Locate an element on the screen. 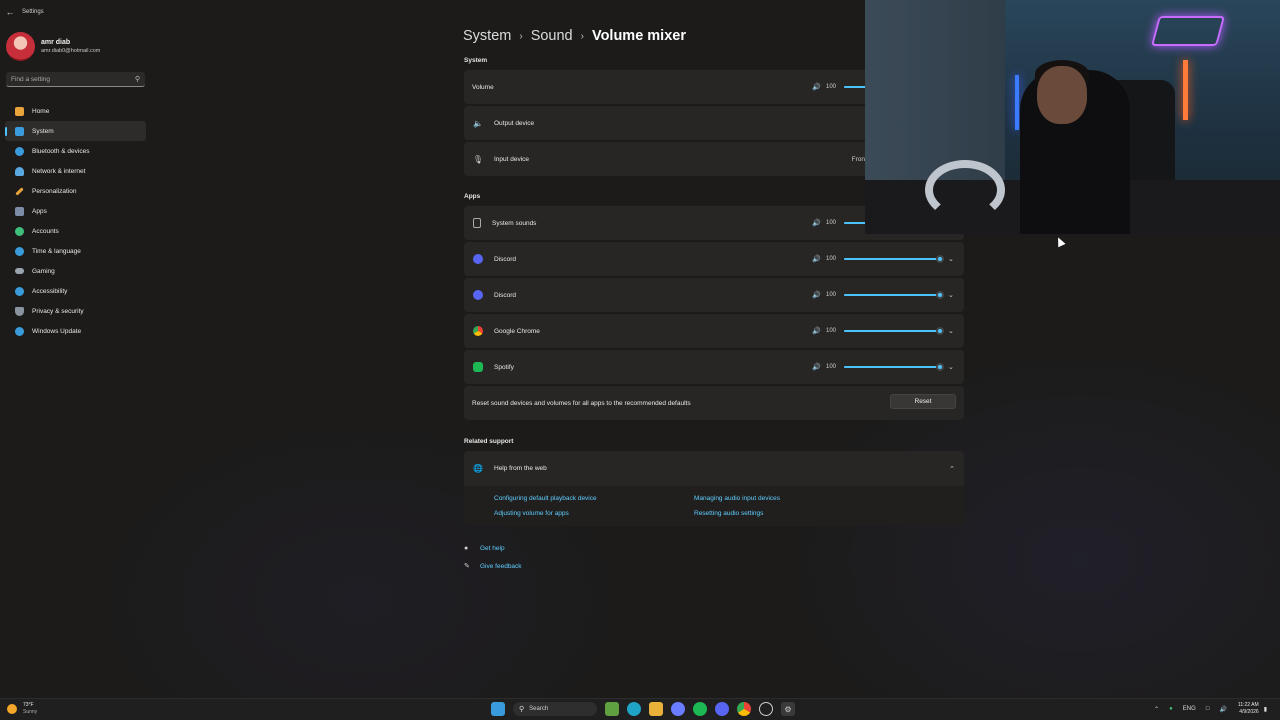 The width and height of the screenshot is (1280, 720). sidebar-item-system: System is located at coordinates (75, 131).